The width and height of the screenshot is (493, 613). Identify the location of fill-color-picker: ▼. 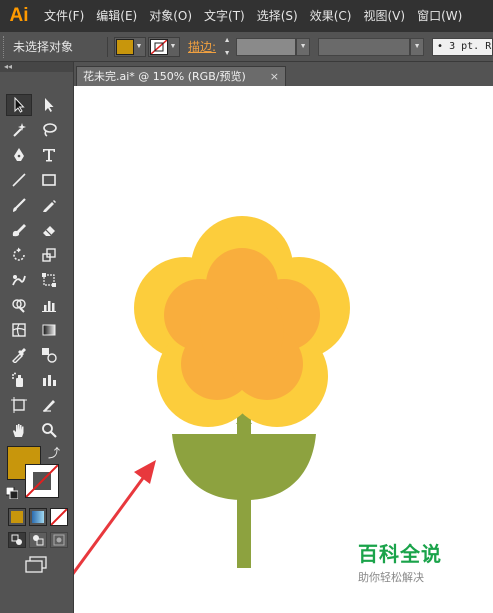
(130, 46).